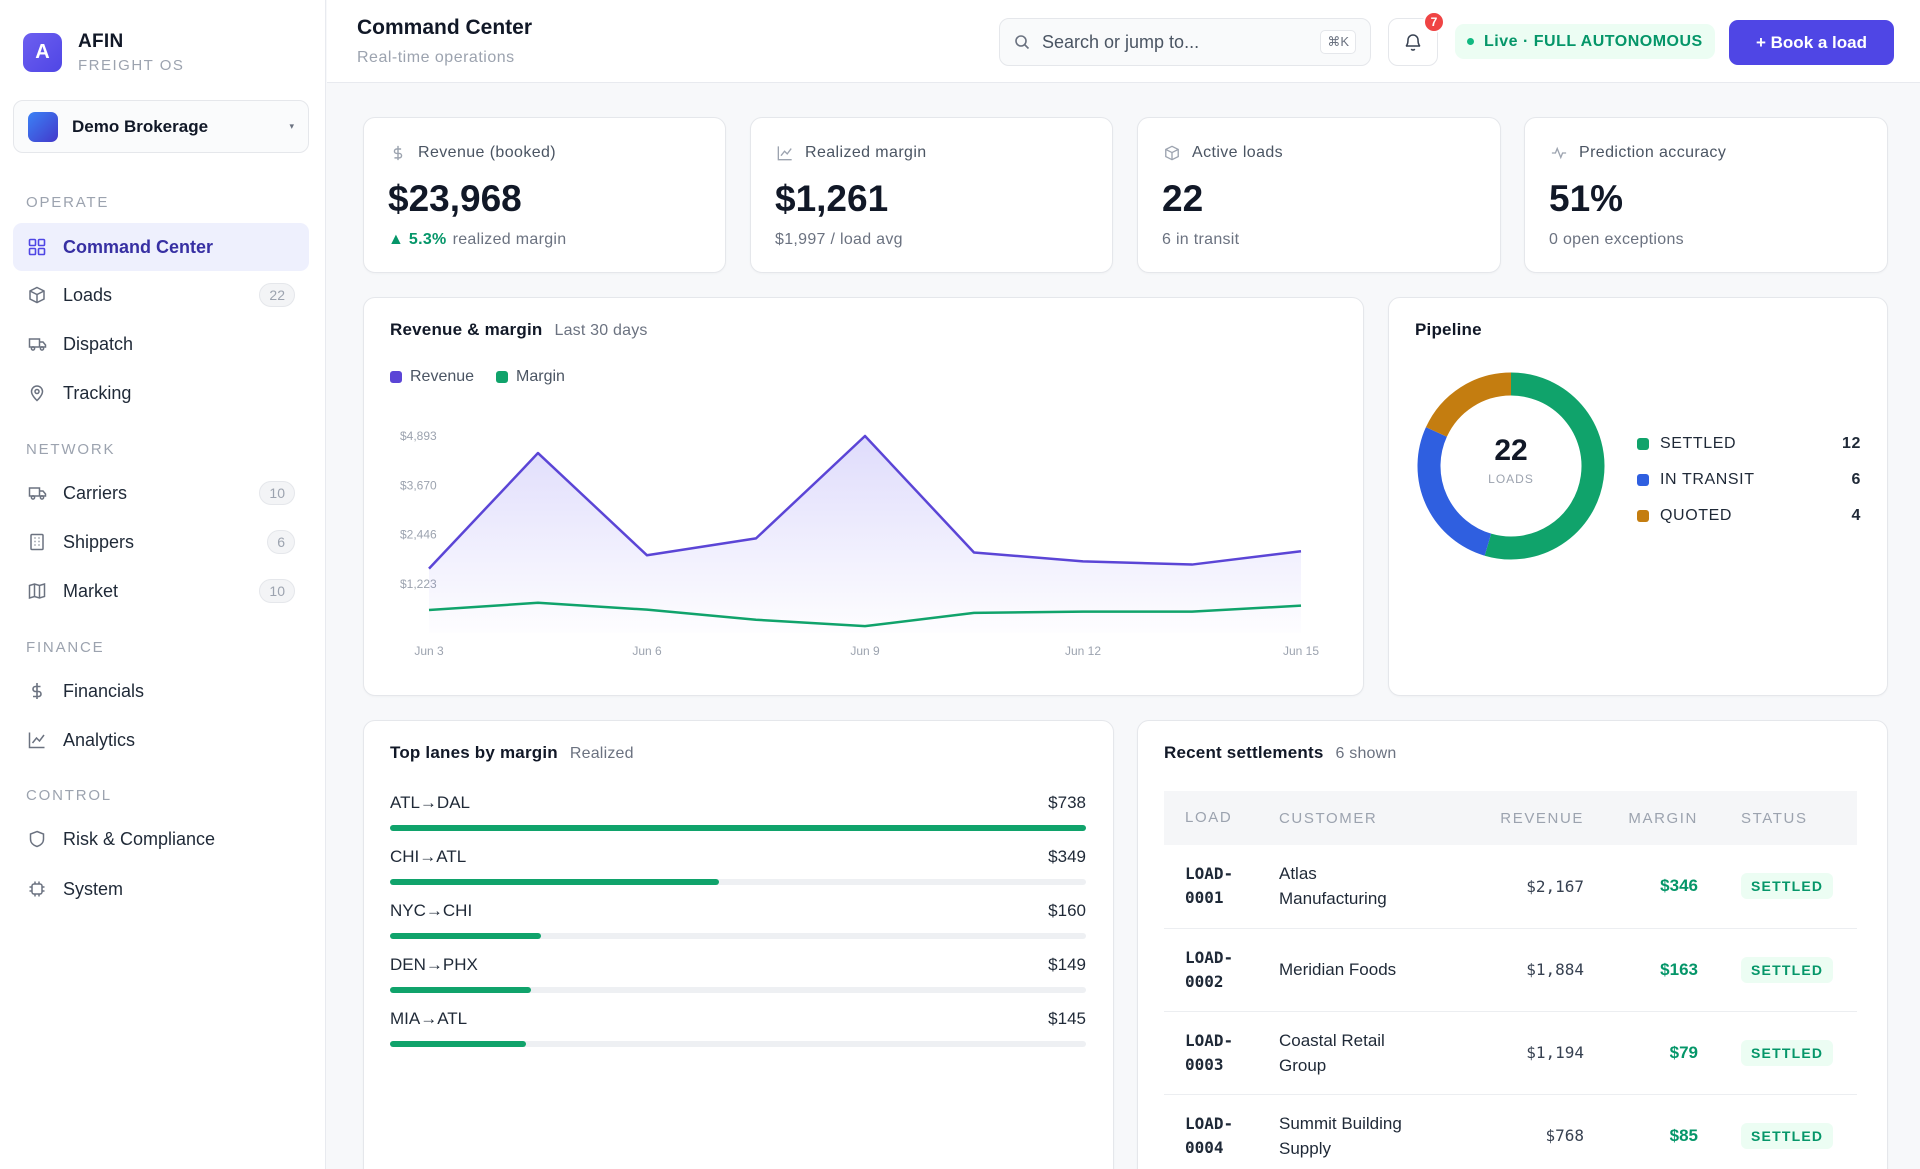  What do you see at coordinates (487, 152) in the screenshot?
I see `kpi-label: Revenue (booked)` at bounding box center [487, 152].